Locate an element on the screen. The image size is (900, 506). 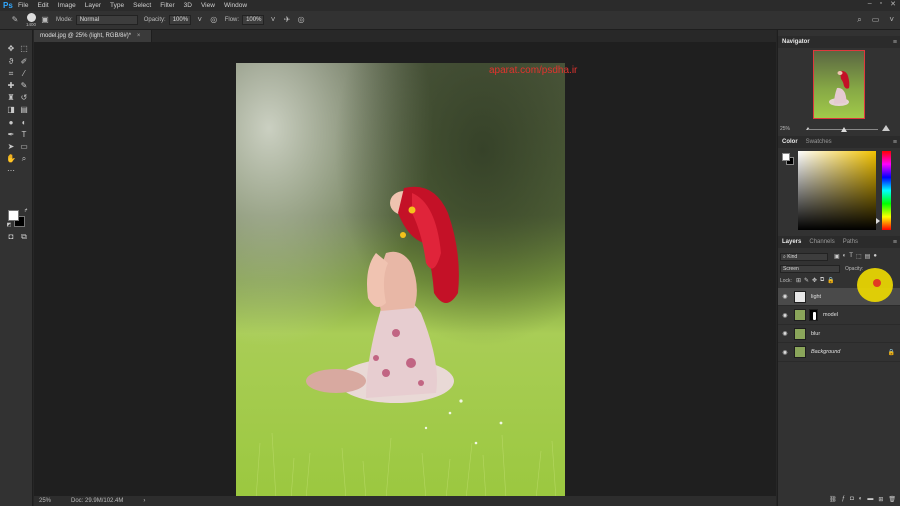
layer-mask-thumbnail is located at coordinates (813, 315).